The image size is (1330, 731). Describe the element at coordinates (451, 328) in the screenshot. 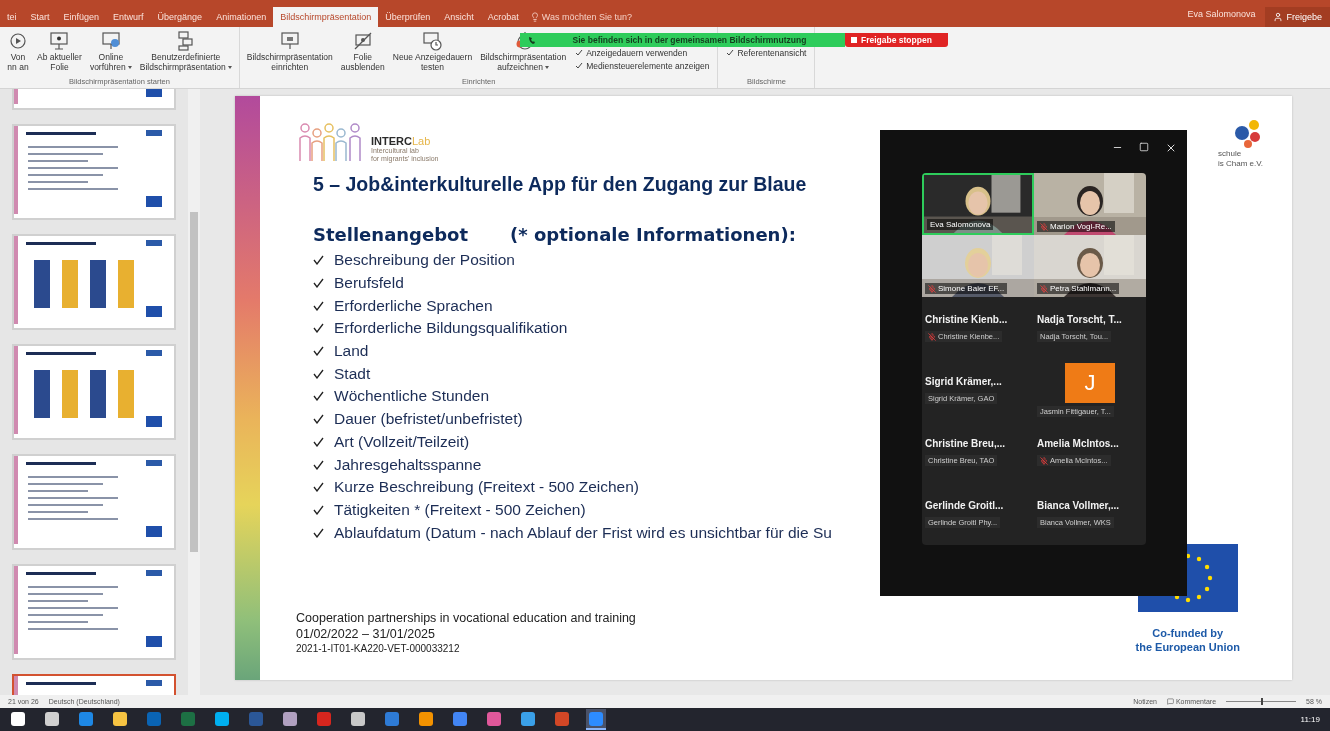

I see `list-item: Erforderliche Bildungsqualifikation` at that location.